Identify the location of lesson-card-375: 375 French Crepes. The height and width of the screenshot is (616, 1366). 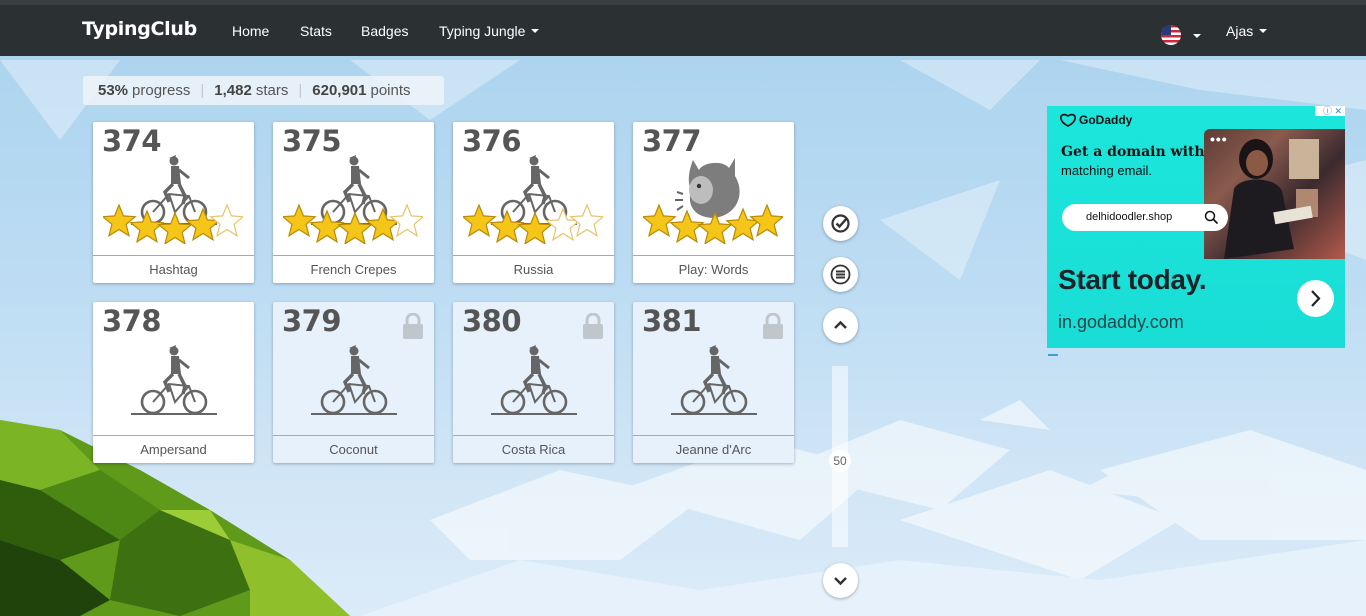
(353, 202).